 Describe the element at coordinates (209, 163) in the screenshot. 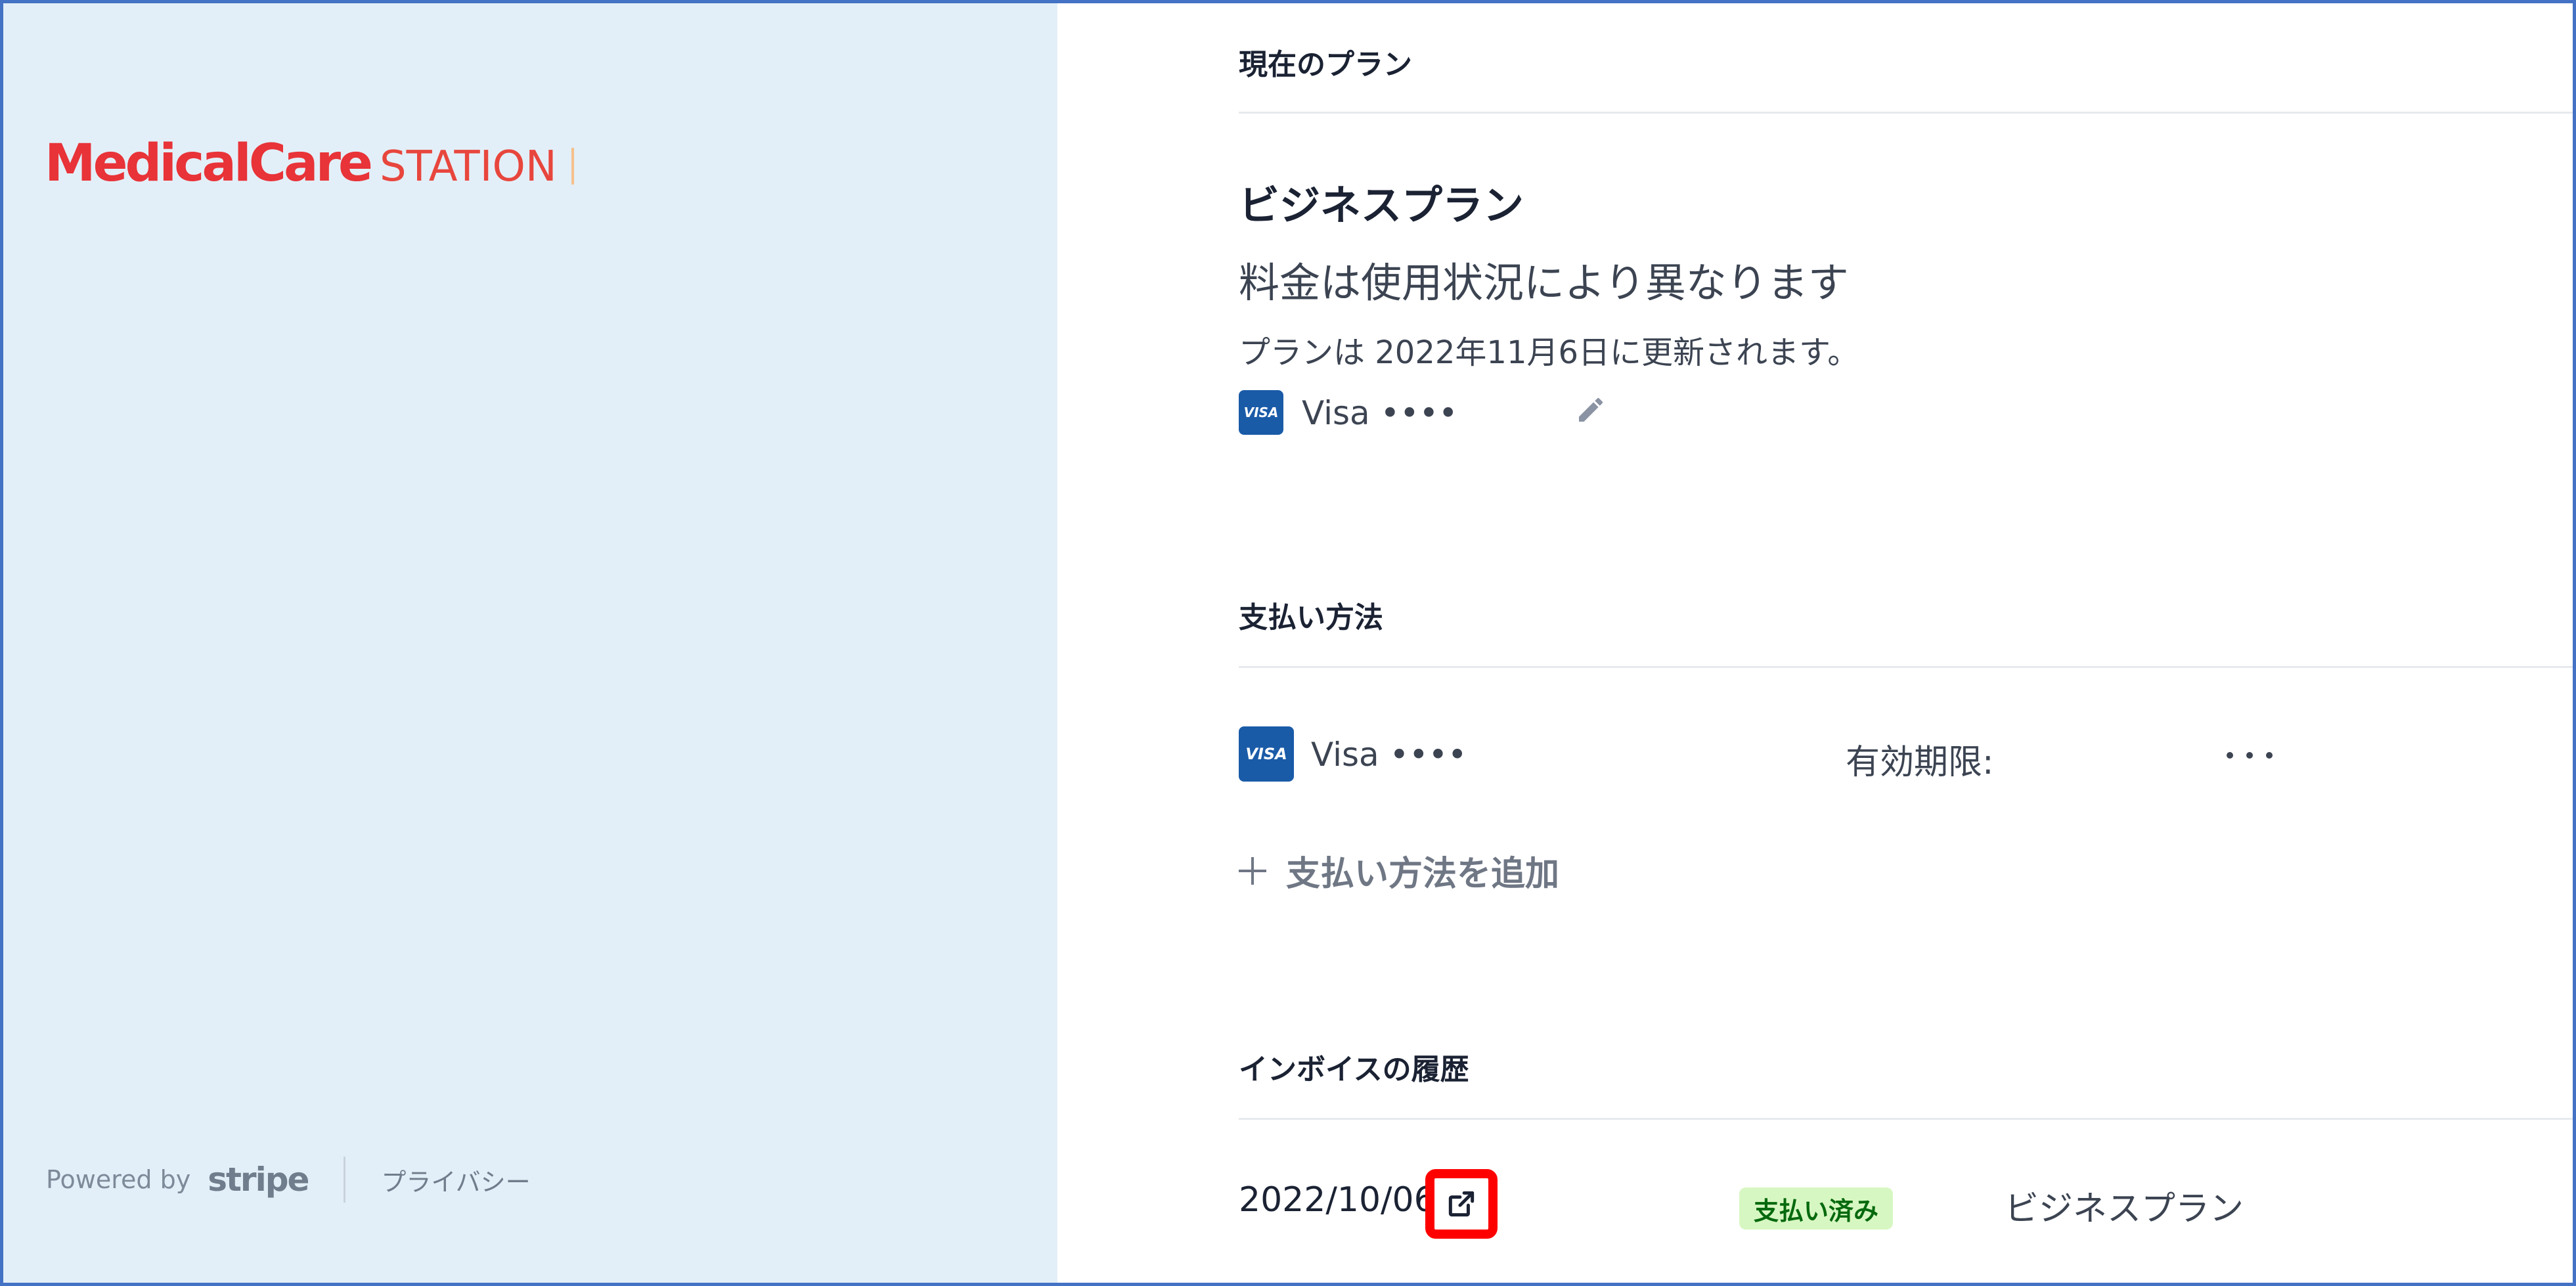

I see `logo-main-text: MedicalCare` at that location.